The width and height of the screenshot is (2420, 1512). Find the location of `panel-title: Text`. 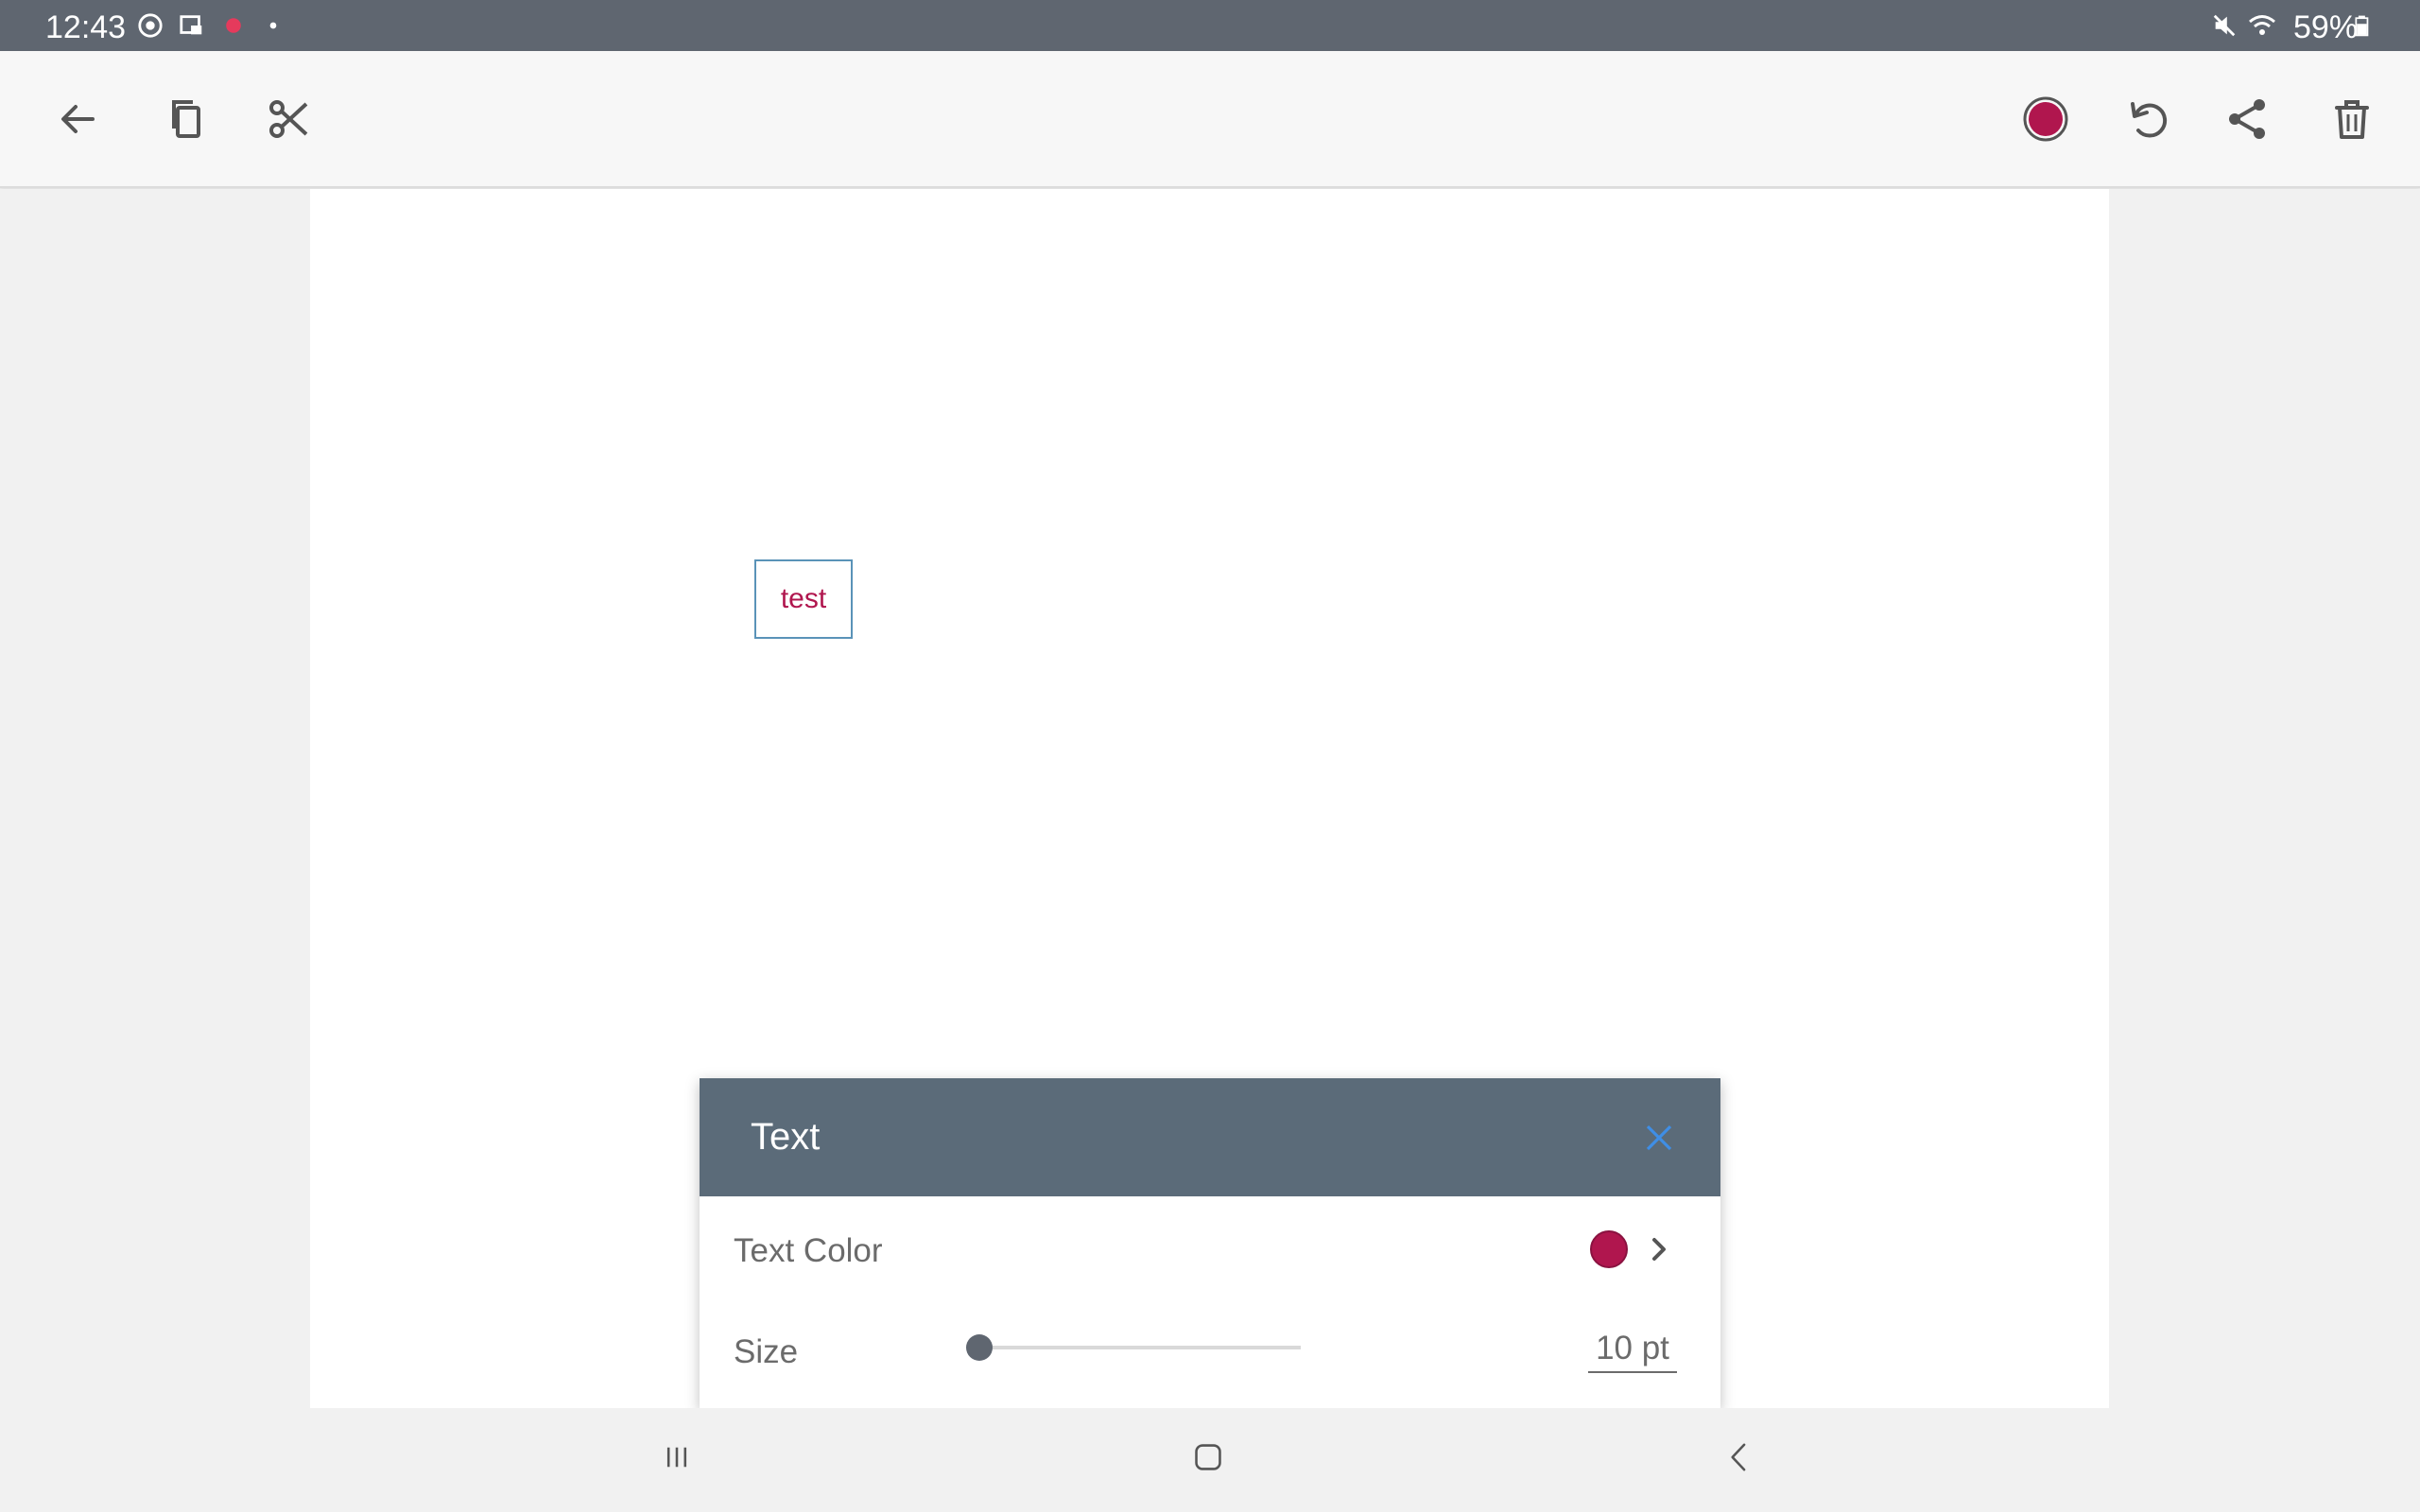

panel-title: Text is located at coordinates (786, 1137).